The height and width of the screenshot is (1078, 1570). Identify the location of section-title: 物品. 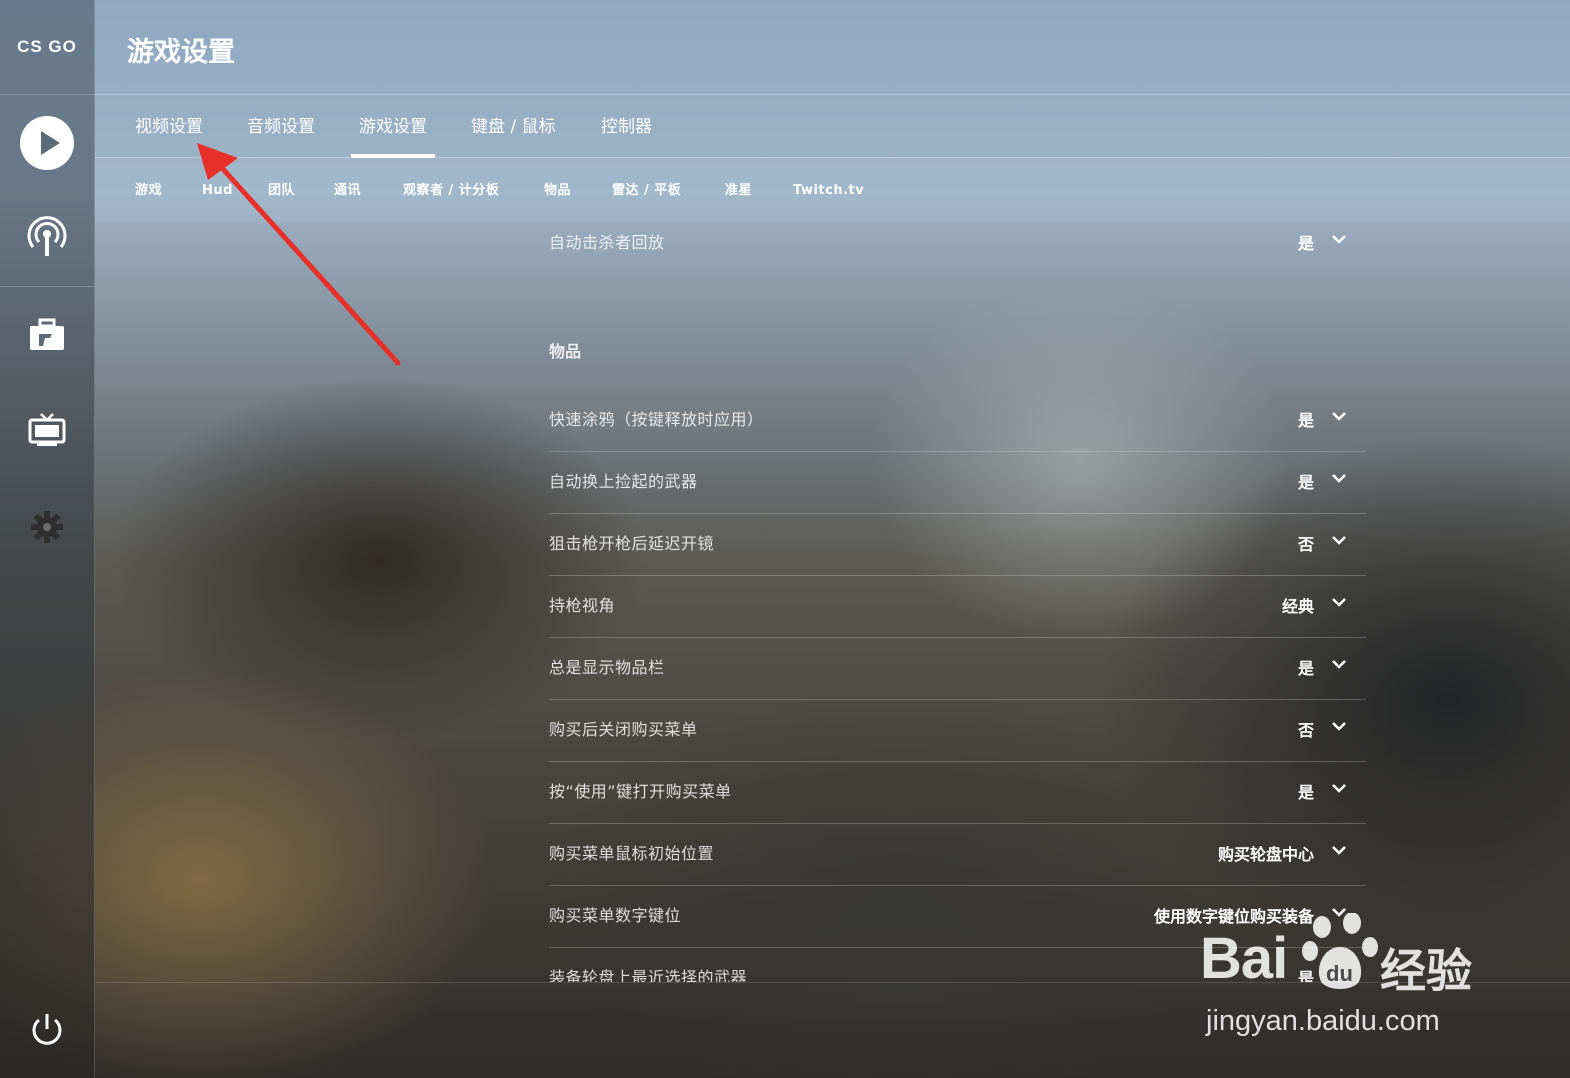
(565, 351).